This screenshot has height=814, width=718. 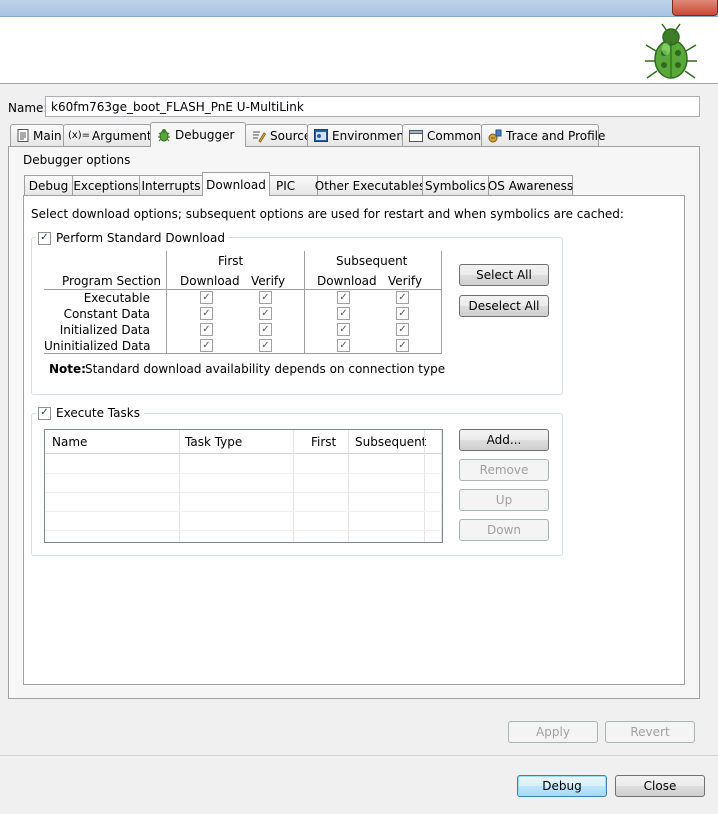 I want to click on tab-main: Main, so click(x=37, y=135).